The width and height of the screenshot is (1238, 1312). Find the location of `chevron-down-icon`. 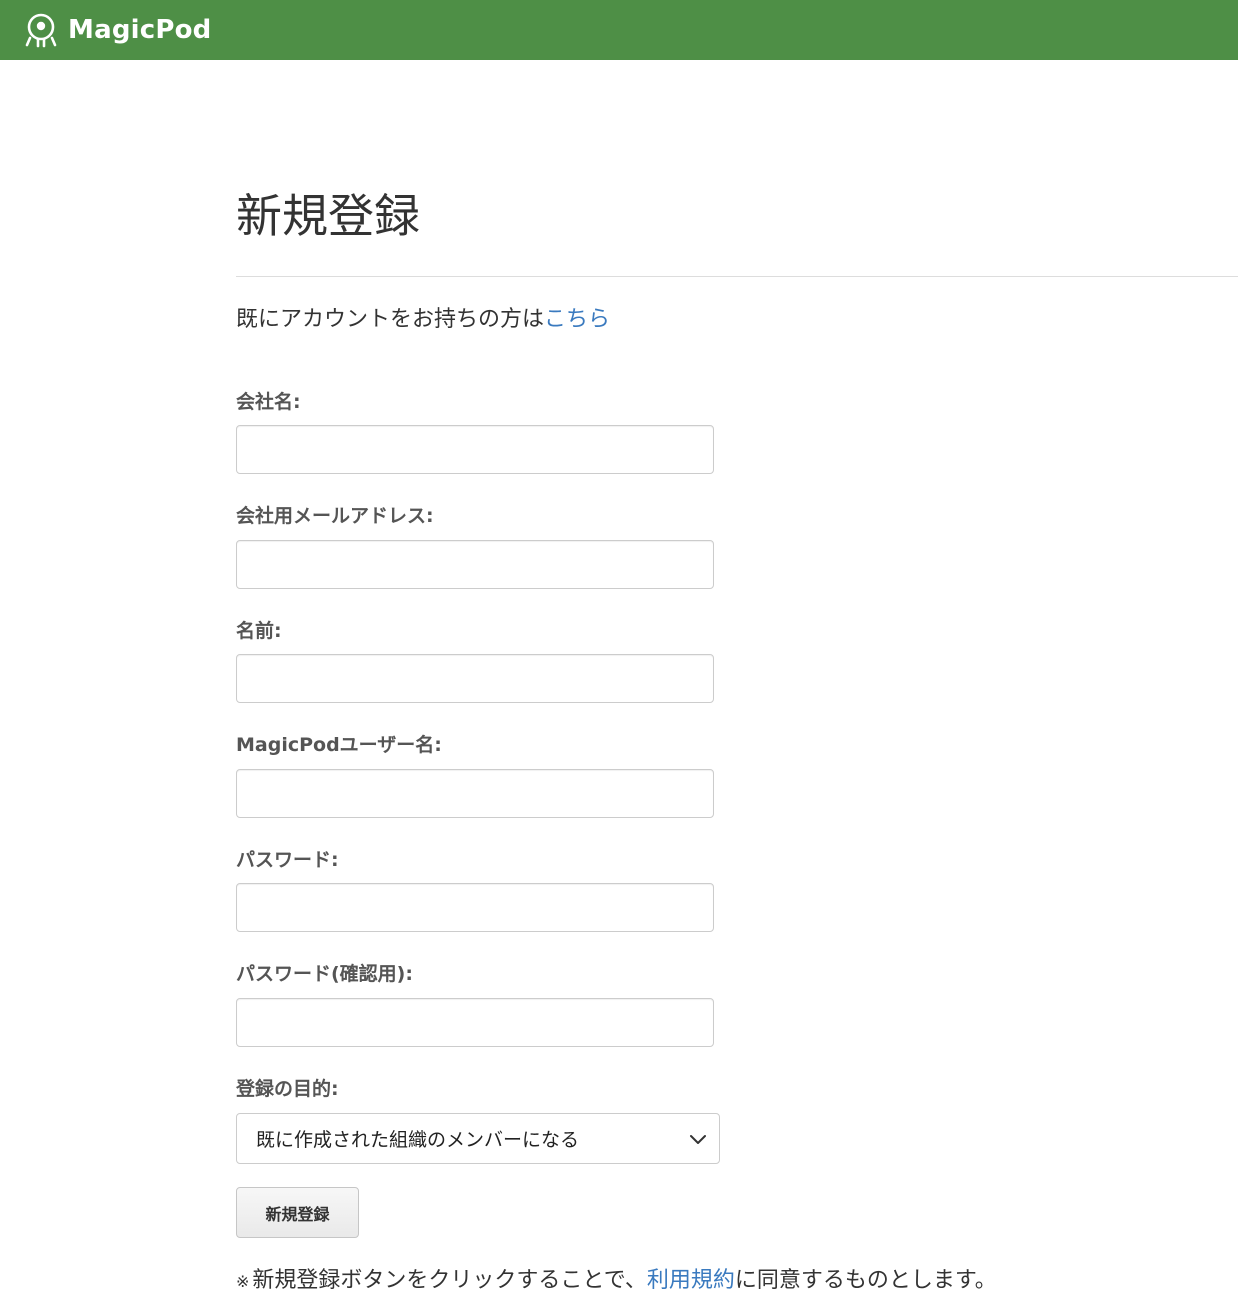

chevron-down-icon is located at coordinates (698, 1139).